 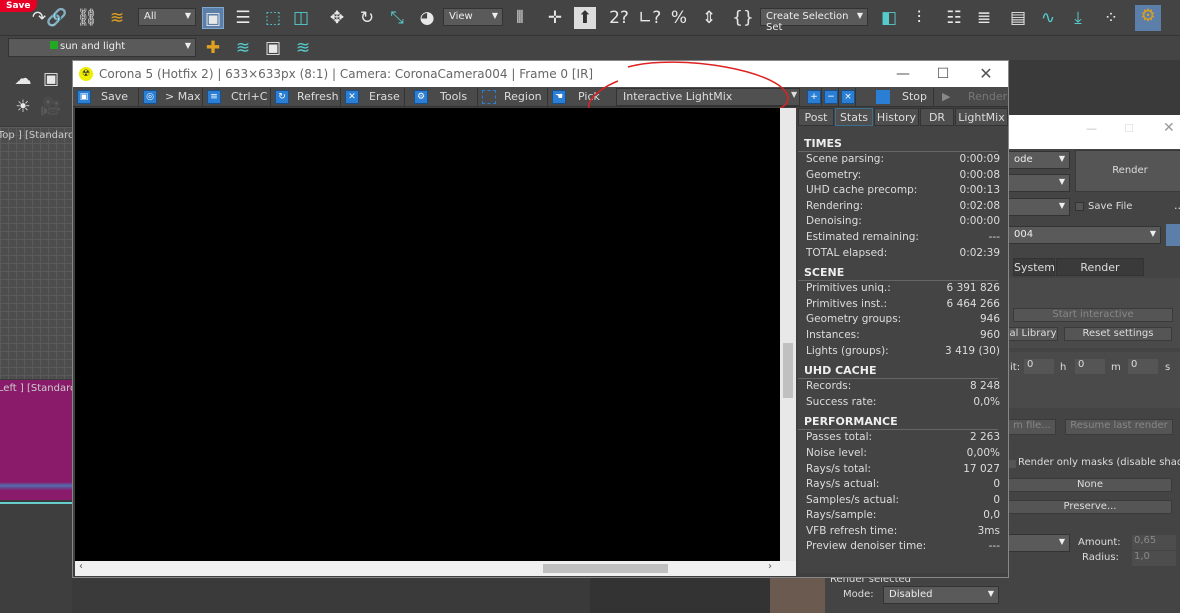 What do you see at coordinates (1079, 206) in the screenshot?
I see `save-file-checkbox` at bounding box center [1079, 206].